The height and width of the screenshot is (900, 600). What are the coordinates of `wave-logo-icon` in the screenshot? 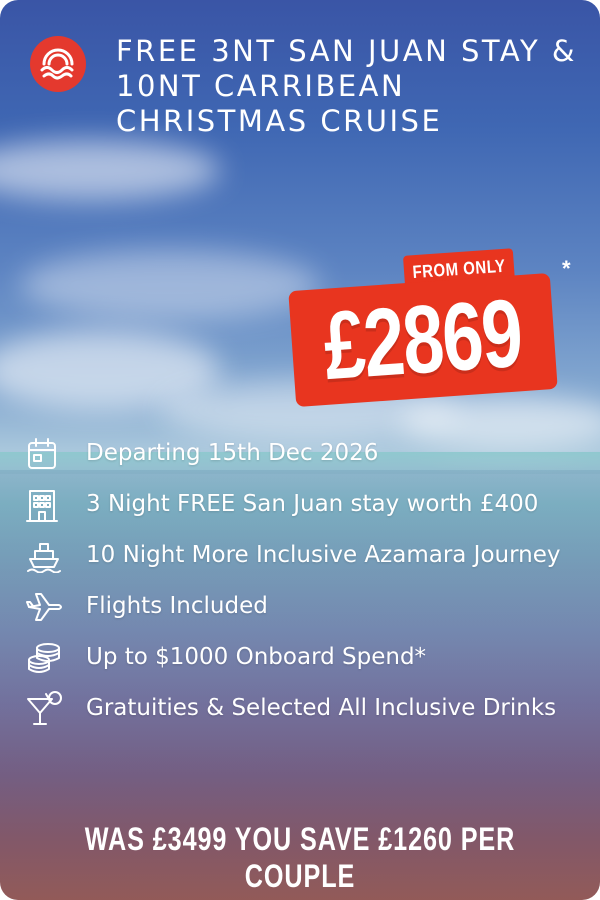 It's located at (58, 64).